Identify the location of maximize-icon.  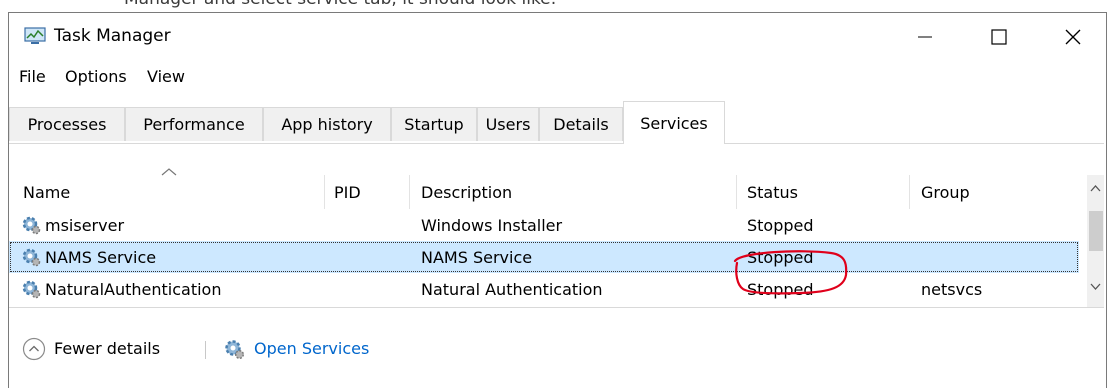
(999, 37).